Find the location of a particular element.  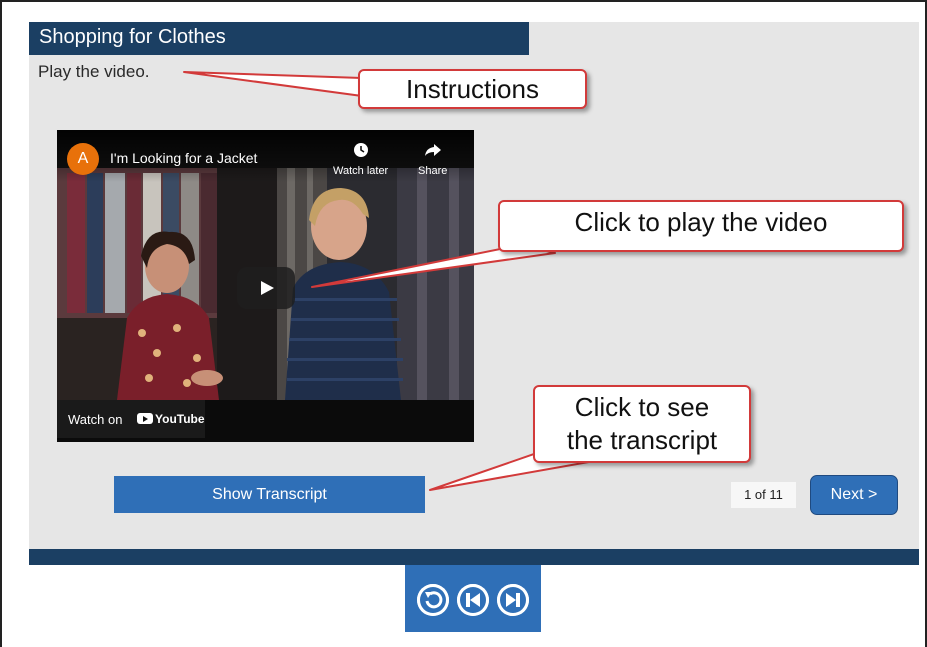

play-icon is located at coordinates (266, 288).